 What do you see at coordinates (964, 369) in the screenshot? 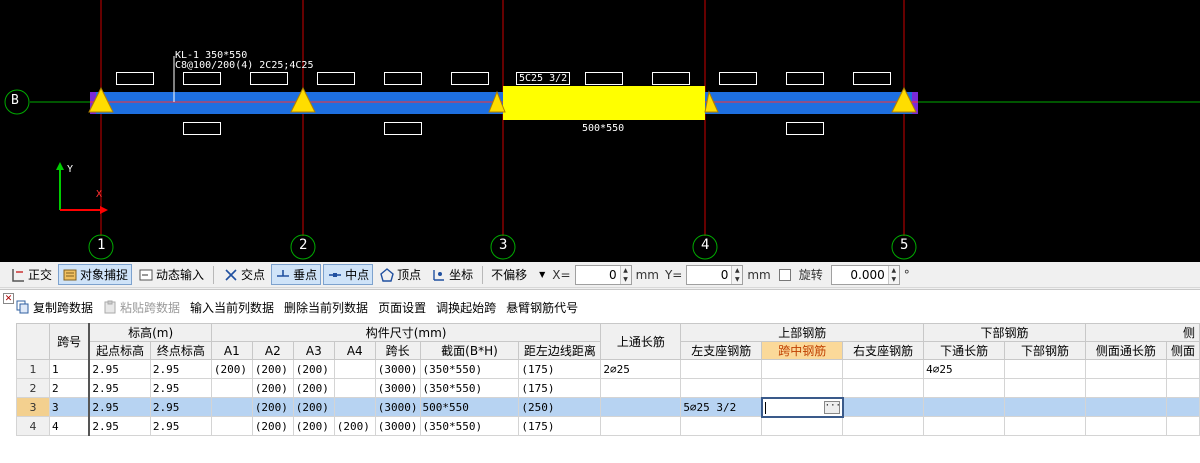
I see `cell-bottom-through: 4⌀25` at bounding box center [964, 369].